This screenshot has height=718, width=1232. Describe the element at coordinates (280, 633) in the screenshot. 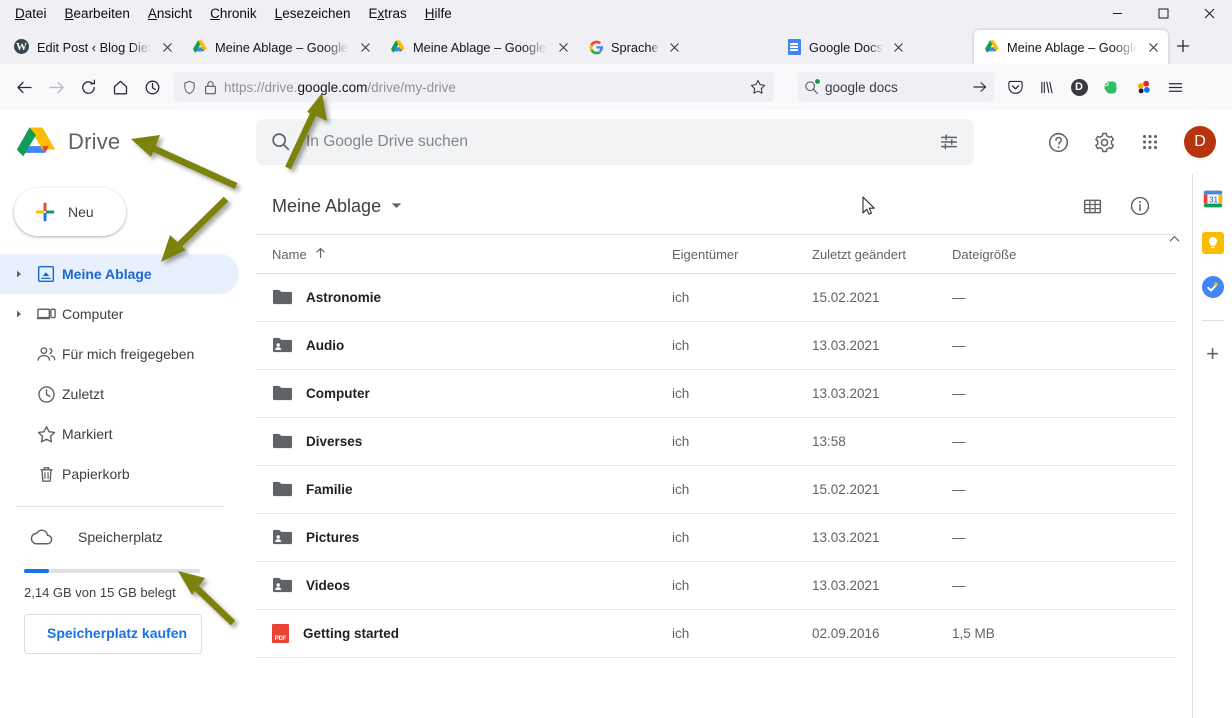

I see `pdf-icon: PDF` at that location.